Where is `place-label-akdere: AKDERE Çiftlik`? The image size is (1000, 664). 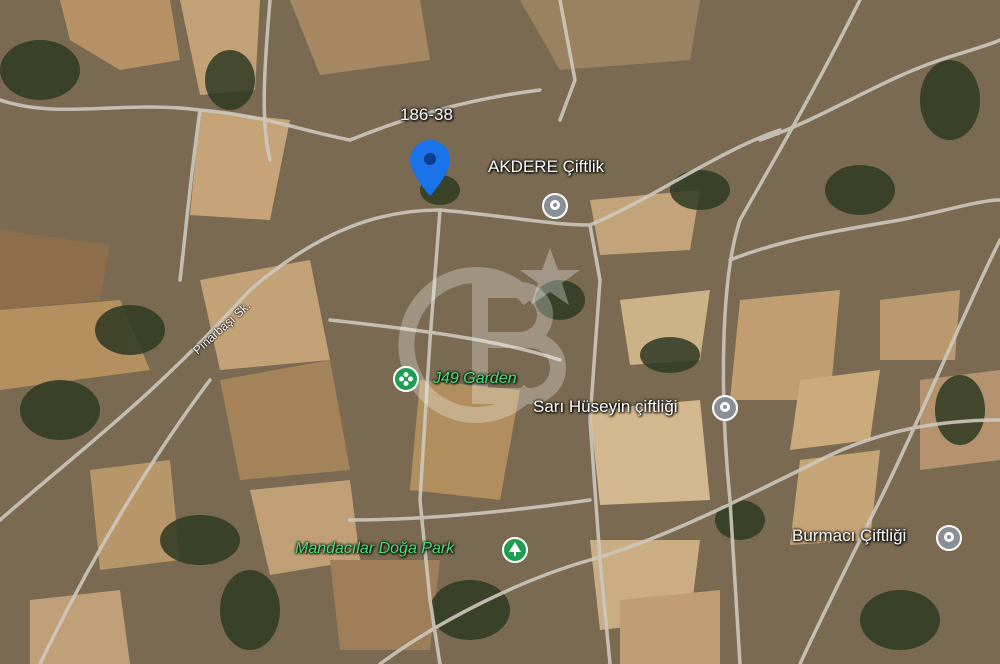
place-label-akdere: AKDERE Çiftlik is located at coordinates (546, 167).